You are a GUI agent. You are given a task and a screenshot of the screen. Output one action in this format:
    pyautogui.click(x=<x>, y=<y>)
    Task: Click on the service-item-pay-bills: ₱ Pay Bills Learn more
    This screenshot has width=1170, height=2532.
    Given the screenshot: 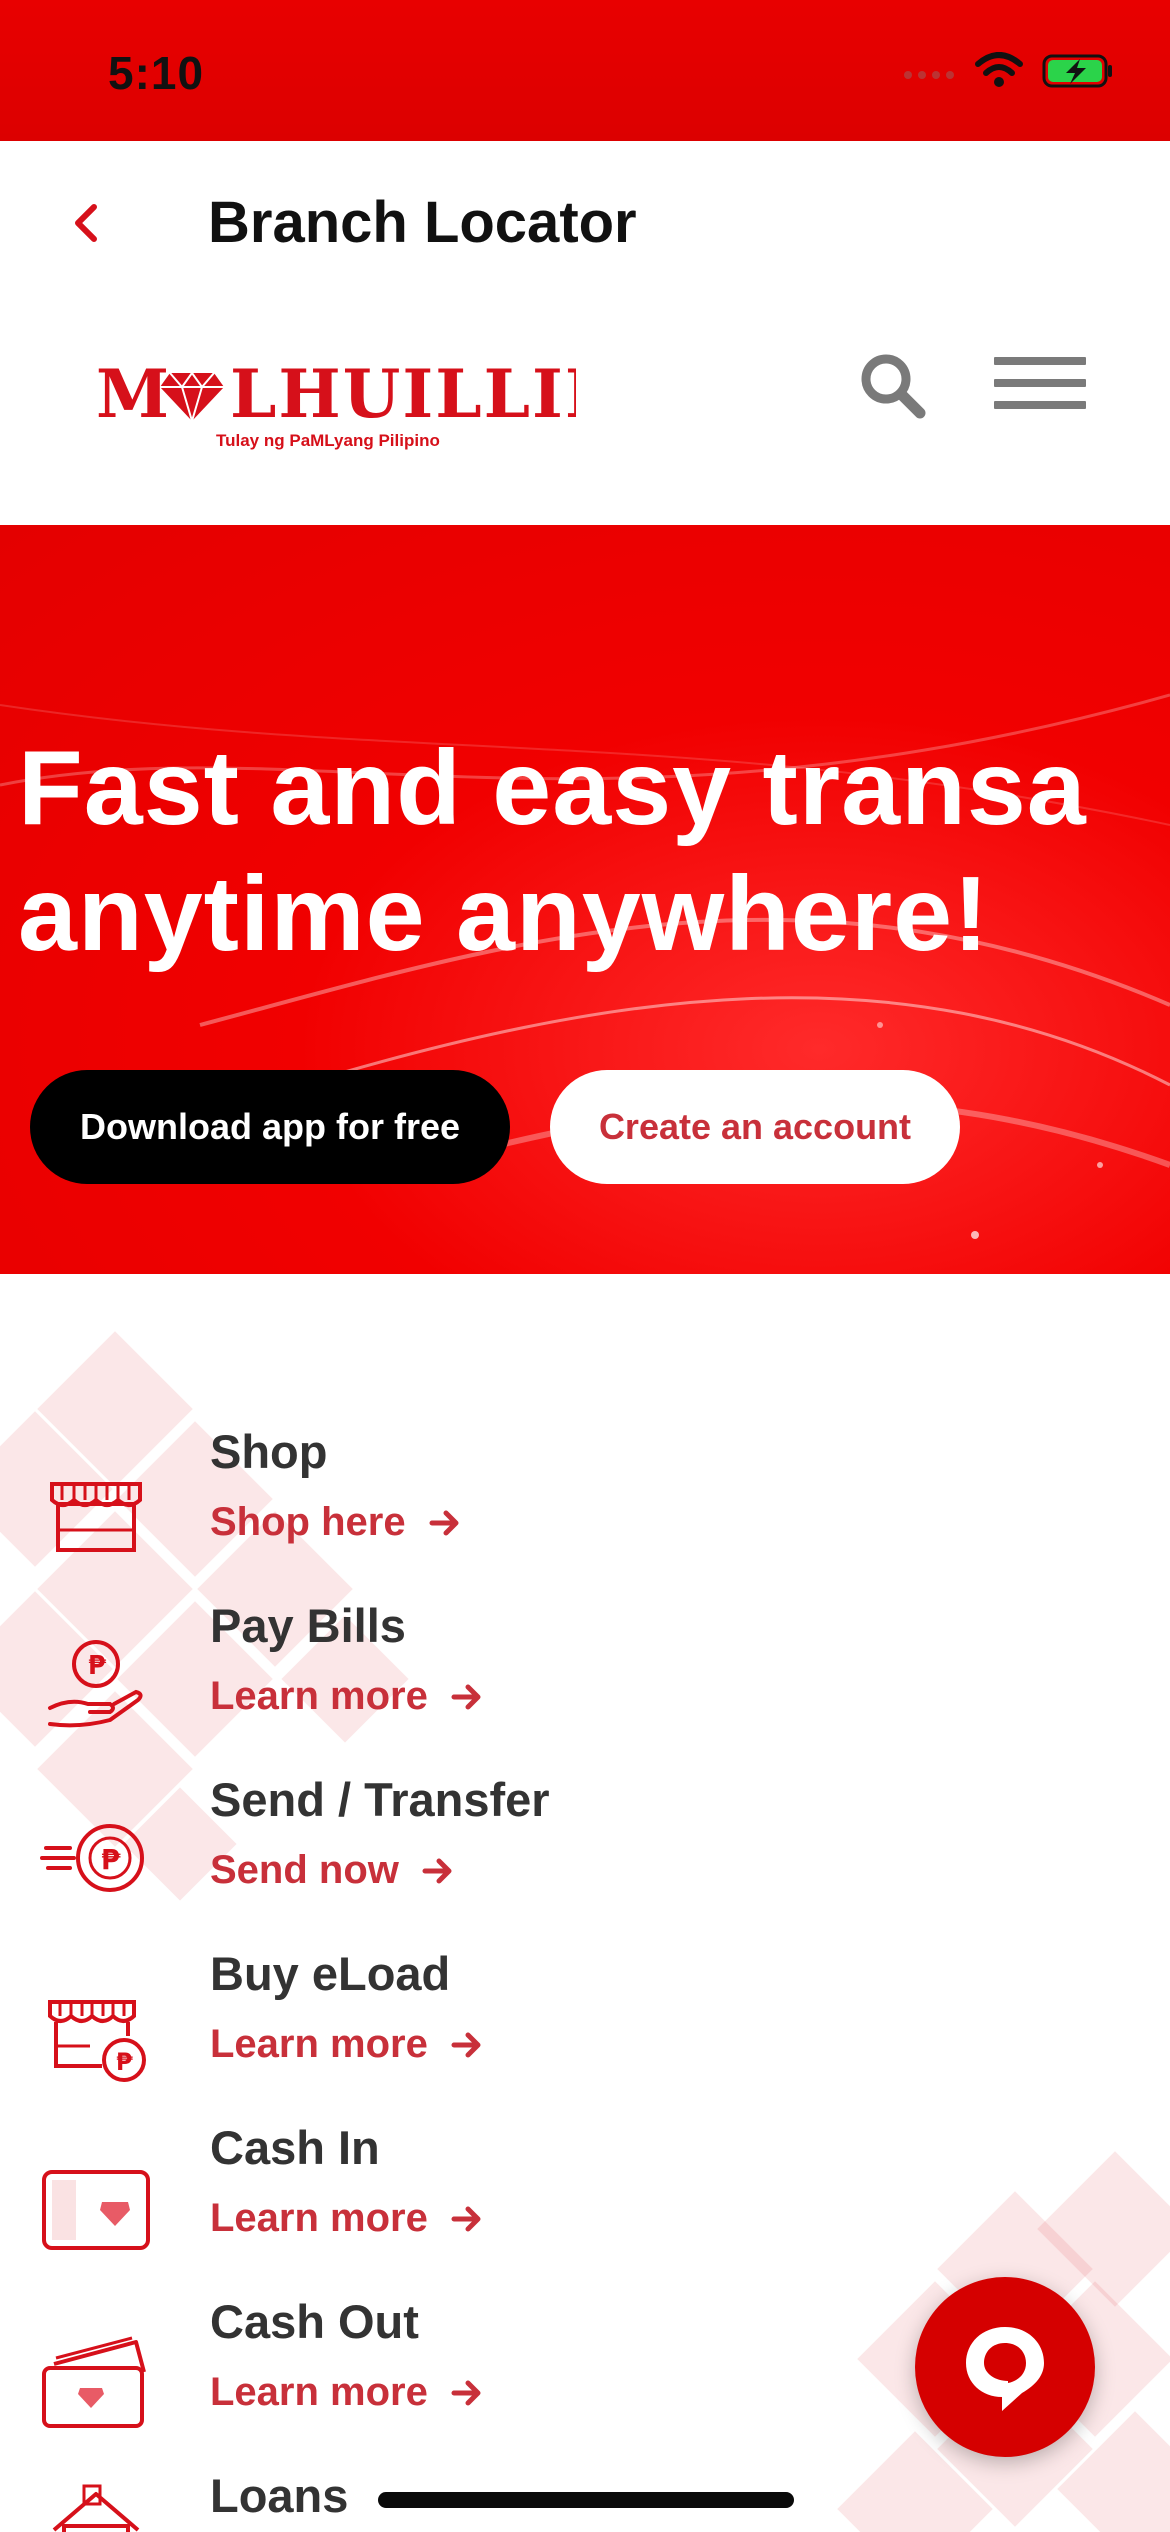 What is the action you would take?
    pyautogui.click(x=400, y=1685)
    